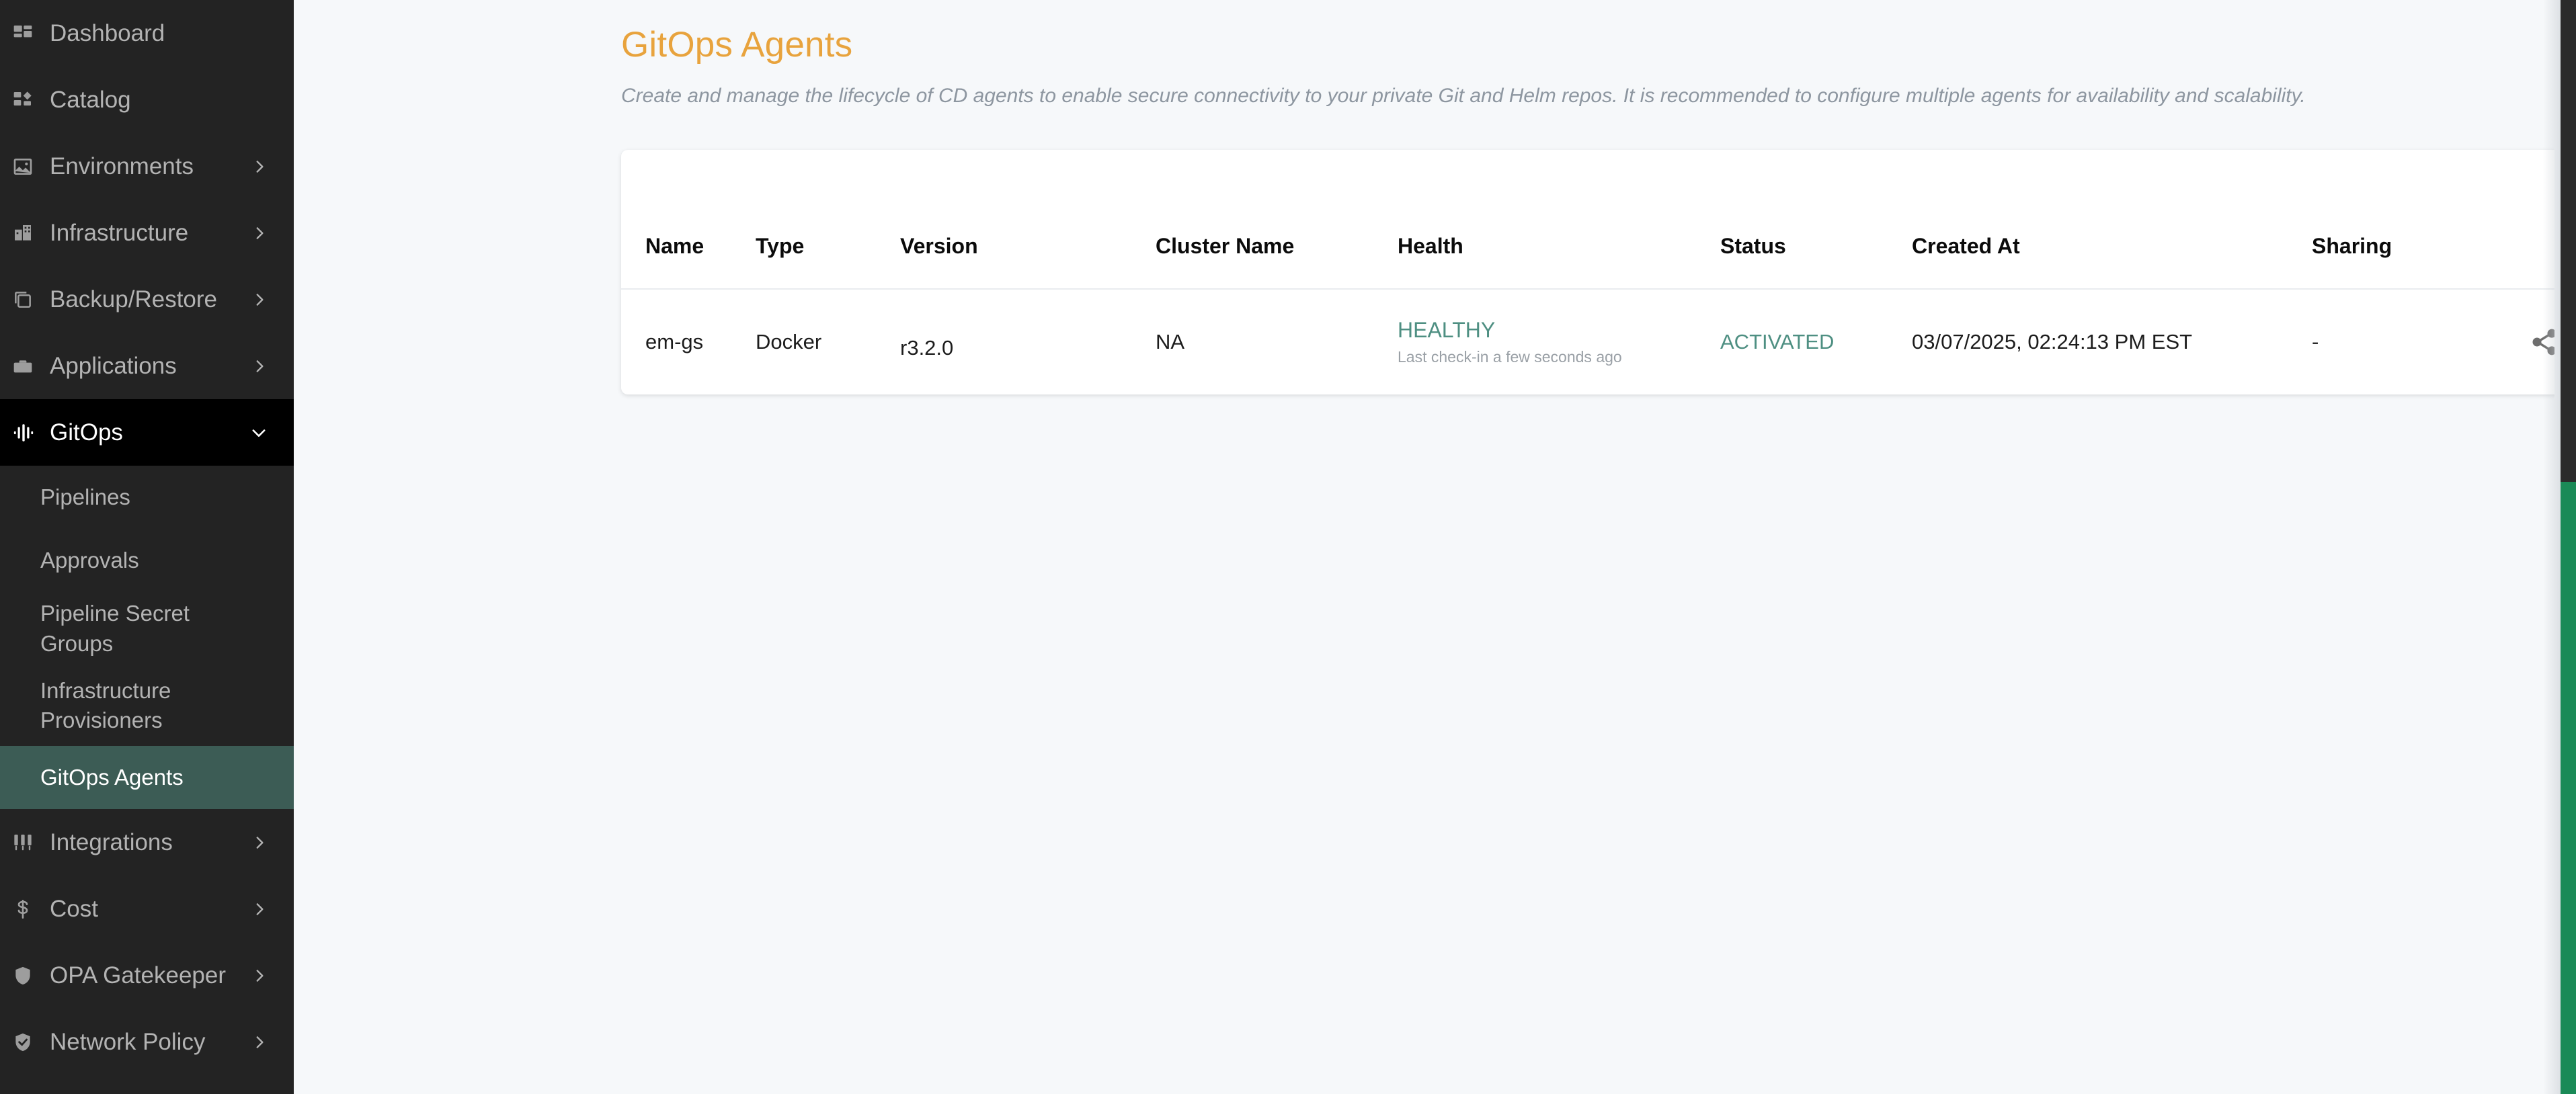 The height and width of the screenshot is (1094, 2576). Describe the element at coordinates (111, 842) in the screenshot. I see `sidebar-item-label: Integrations` at that location.